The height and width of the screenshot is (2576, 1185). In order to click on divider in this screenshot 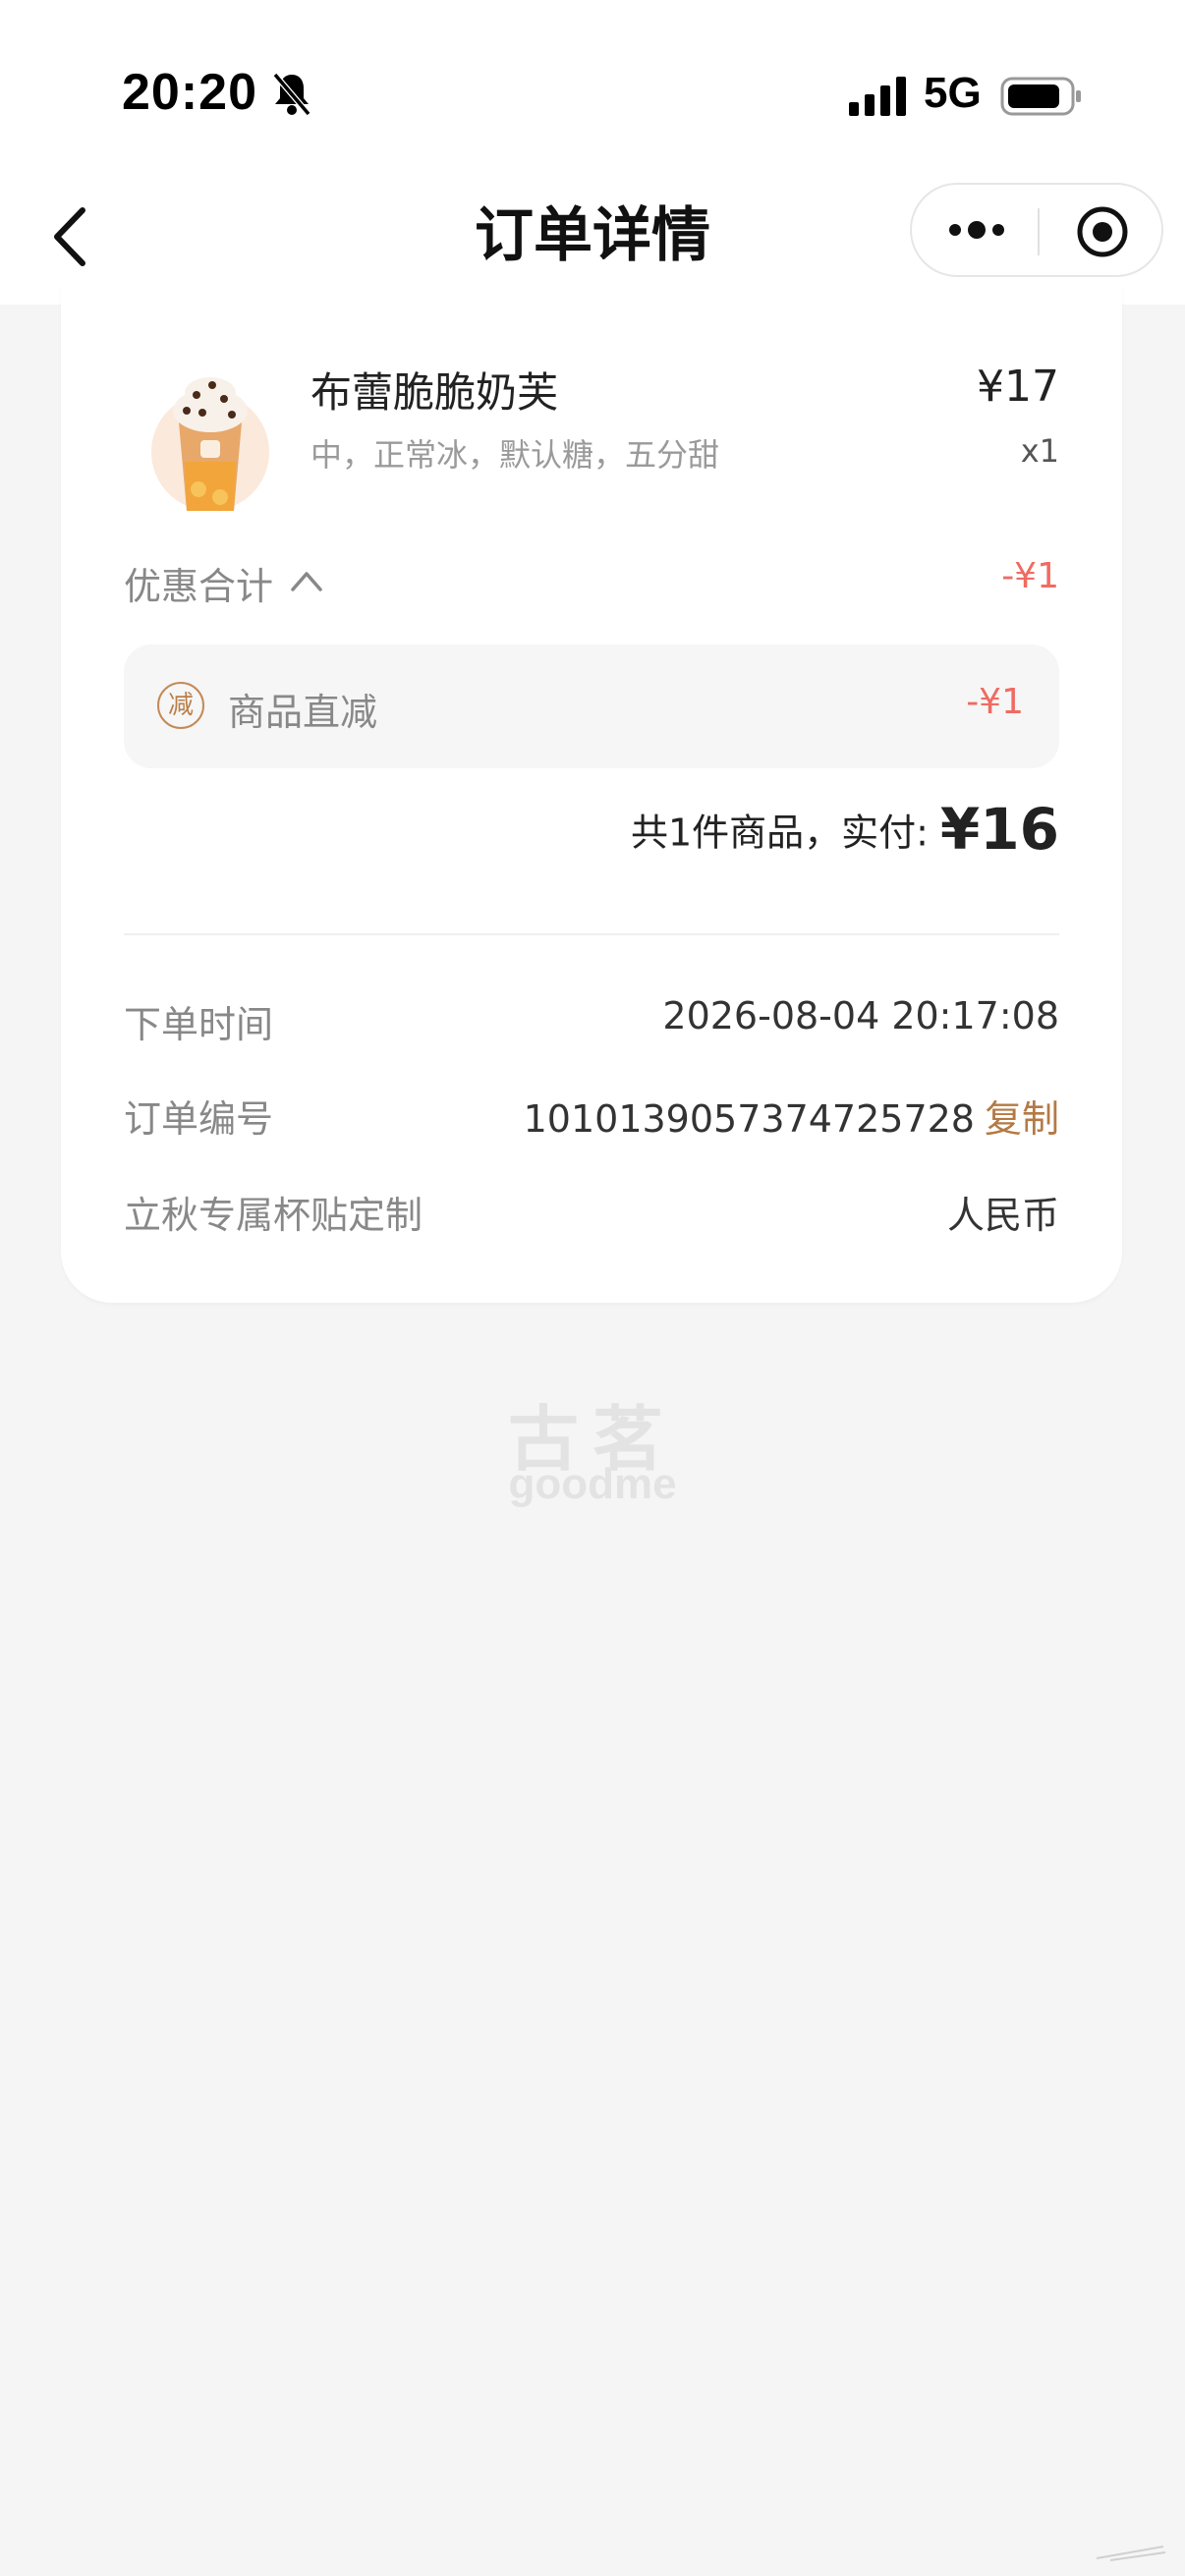, I will do `click(592, 934)`.